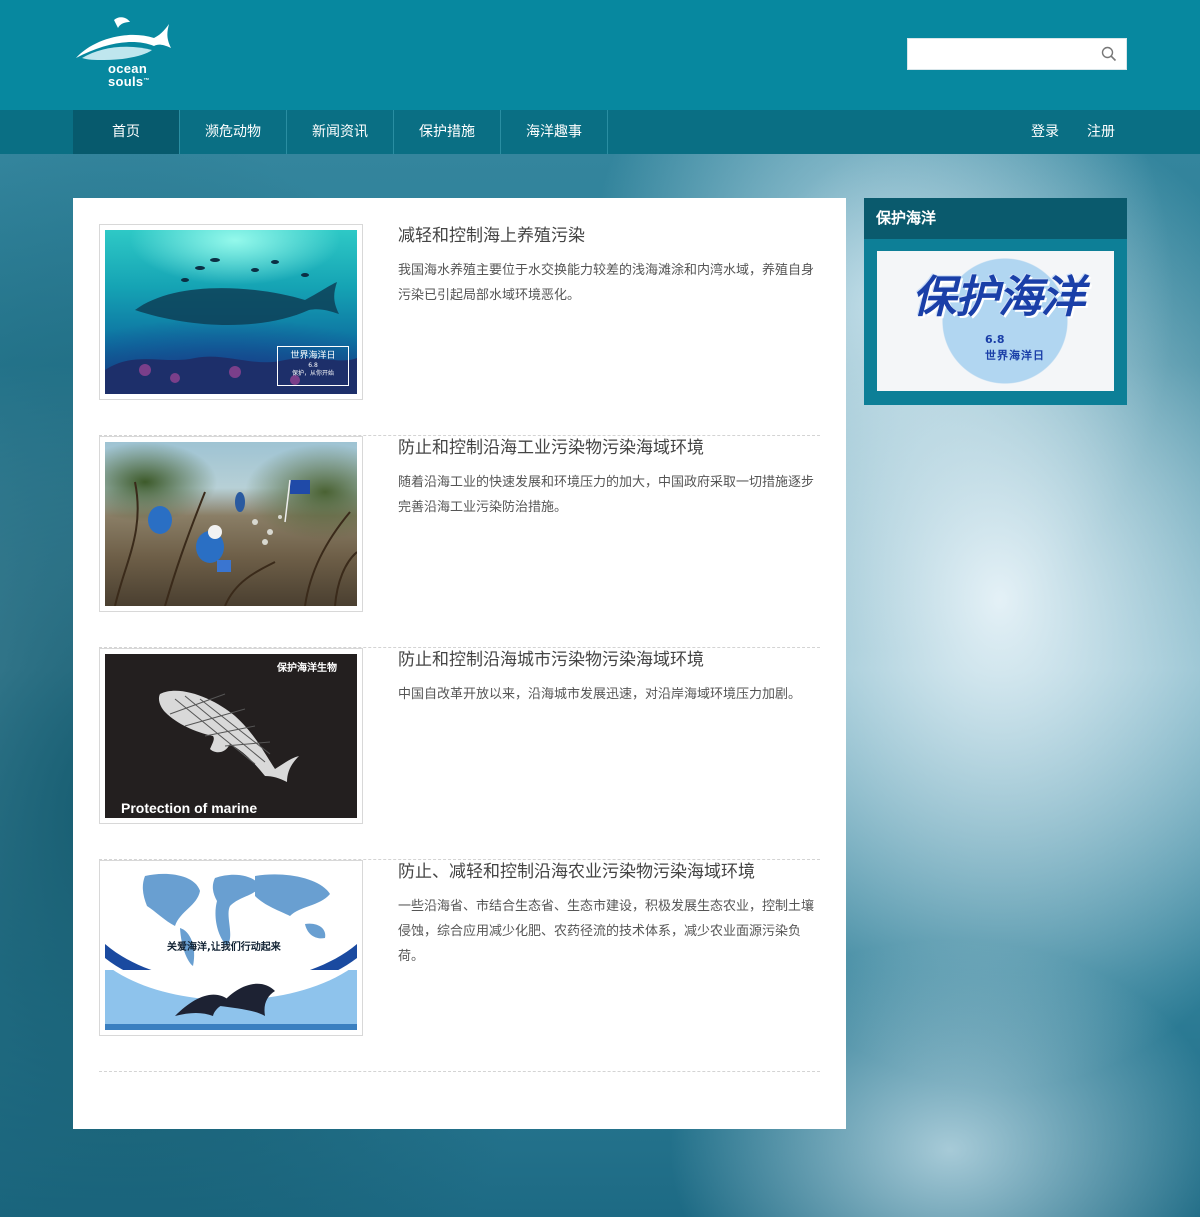  Describe the element at coordinates (312, 373) in the screenshot. I see `thumb-caption-sub: 保护，从你开始` at that location.